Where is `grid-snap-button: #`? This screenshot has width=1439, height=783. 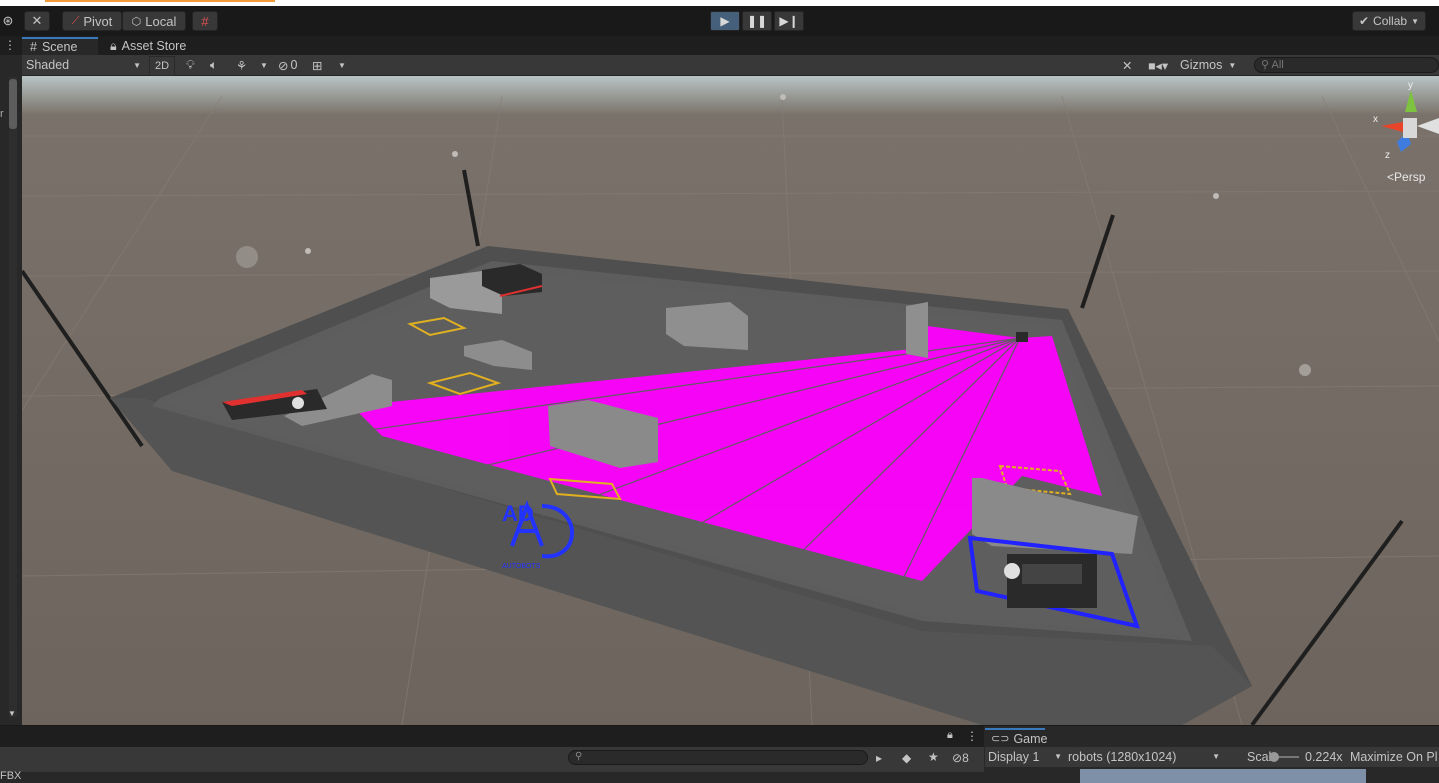
grid-snap-button: # is located at coordinates (205, 21).